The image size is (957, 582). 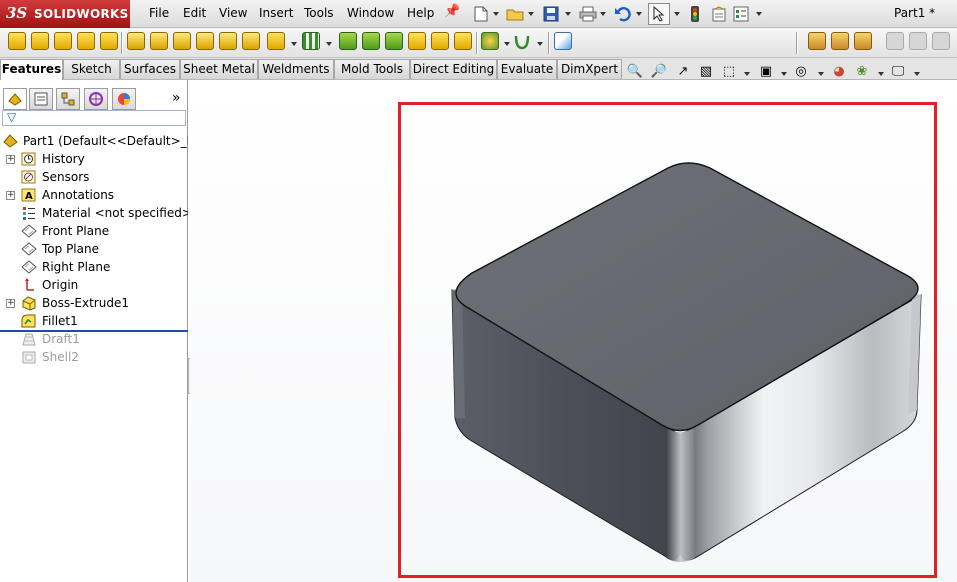 What do you see at coordinates (228, 41) in the screenshot?
I see `lofted-cut-icon` at bounding box center [228, 41].